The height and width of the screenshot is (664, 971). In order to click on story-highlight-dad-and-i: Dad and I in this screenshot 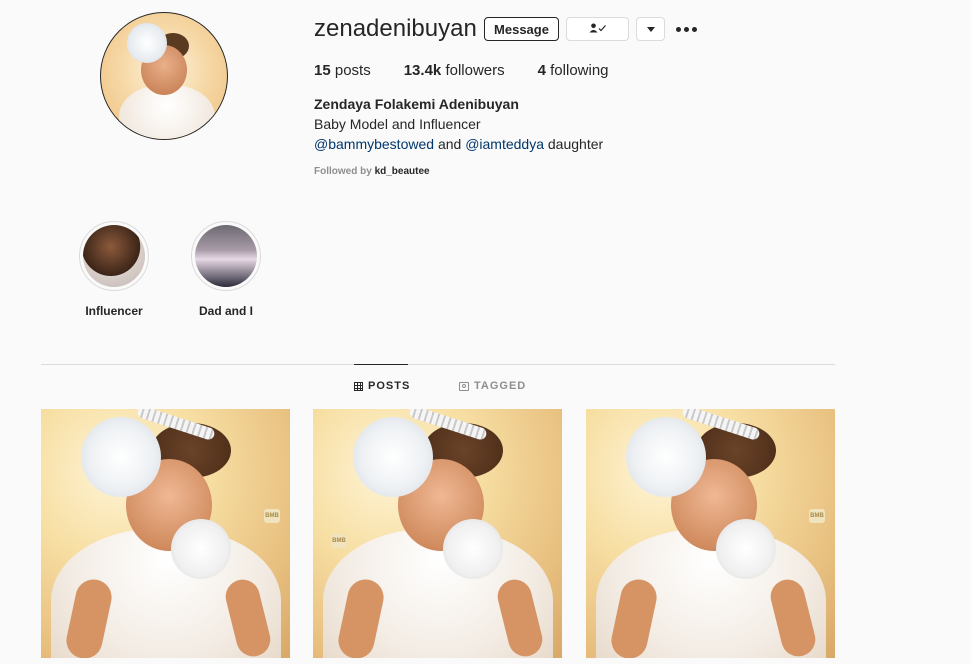, I will do `click(226, 269)`.